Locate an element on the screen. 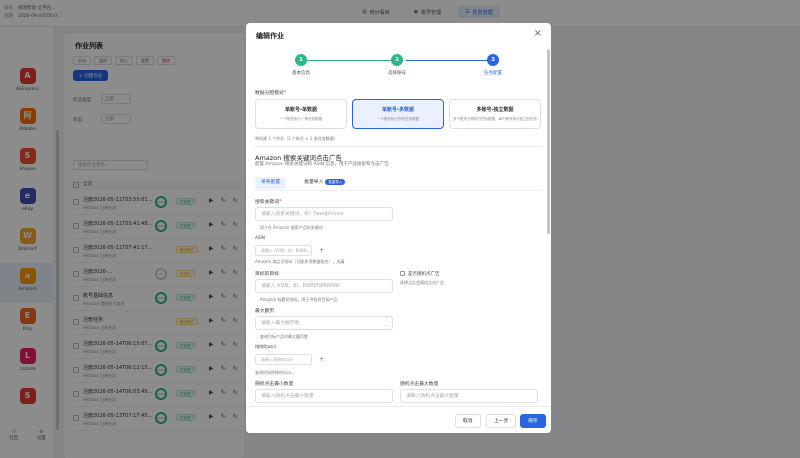 Image resolution: width=800 pixels, height=458 pixels. maxpage-input: 请输入最大翻页数 is located at coordinates (324, 323).